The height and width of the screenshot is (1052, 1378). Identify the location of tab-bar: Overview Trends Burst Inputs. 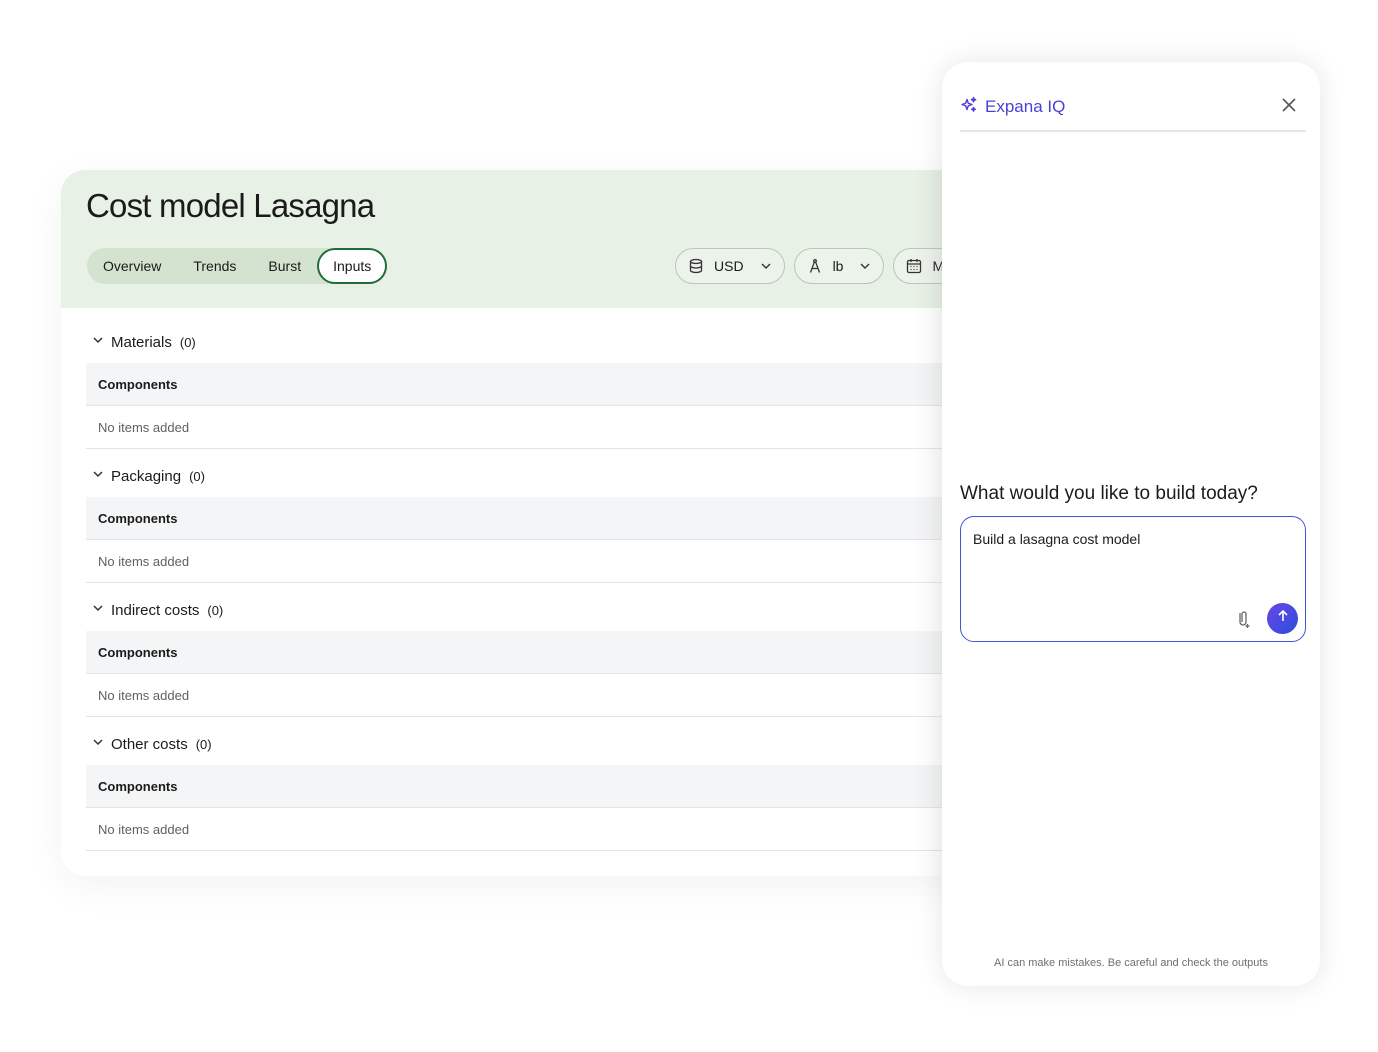
(237, 266).